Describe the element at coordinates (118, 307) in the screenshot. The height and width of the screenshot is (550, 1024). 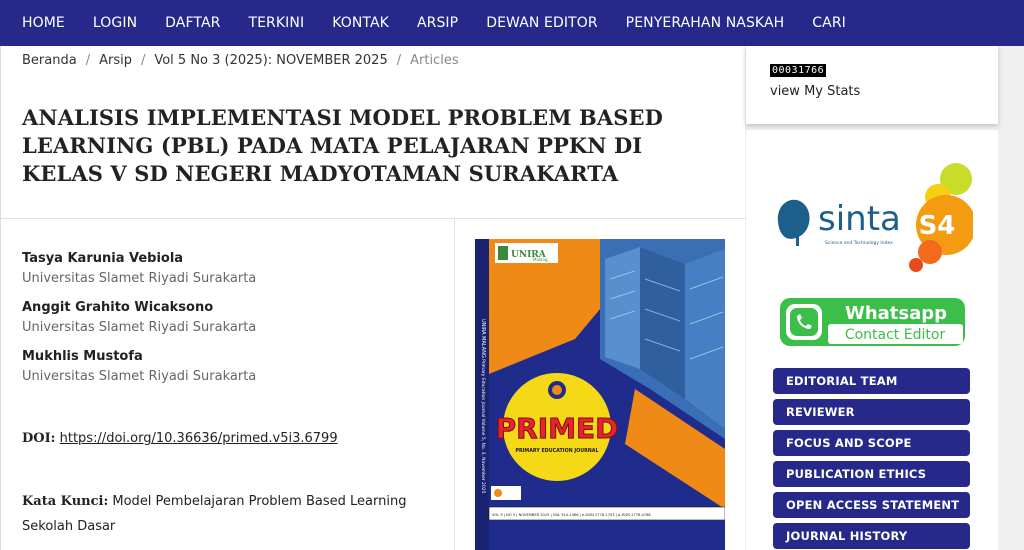
I see `author-name: Anggit Grahito Wicaksono` at that location.